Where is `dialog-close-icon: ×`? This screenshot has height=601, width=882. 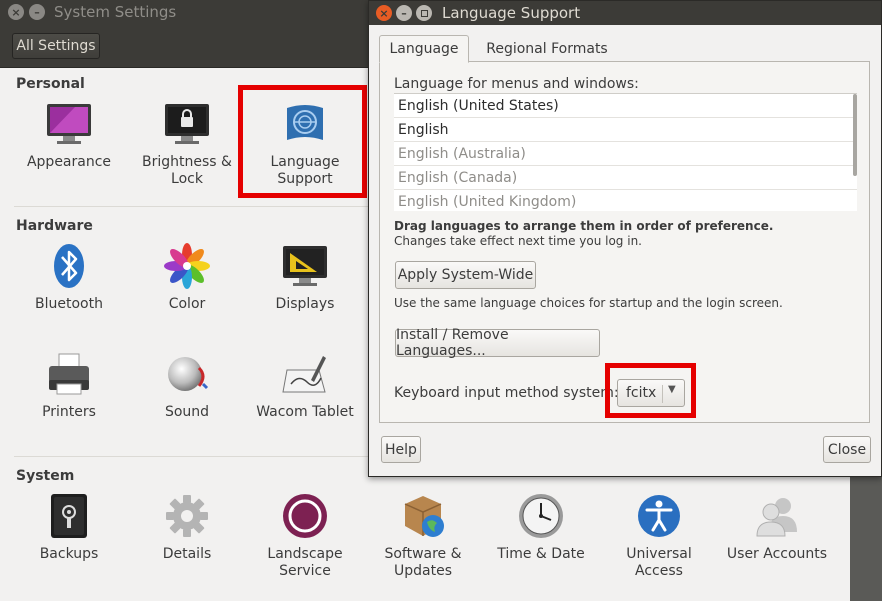 dialog-close-icon: × is located at coordinates (384, 13).